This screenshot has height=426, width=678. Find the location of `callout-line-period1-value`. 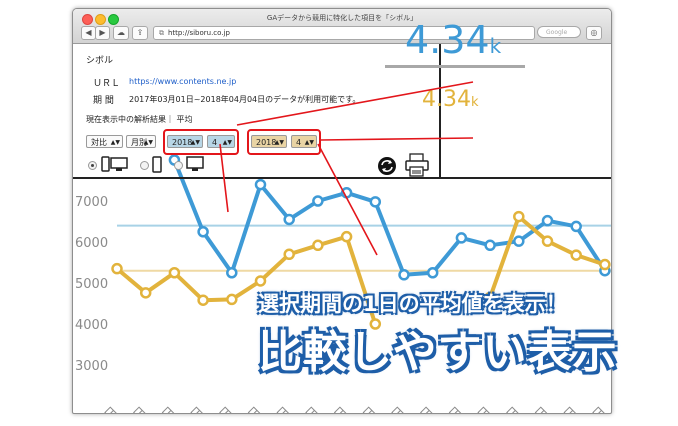

callout-line-period1-value is located at coordinates (355, 103).